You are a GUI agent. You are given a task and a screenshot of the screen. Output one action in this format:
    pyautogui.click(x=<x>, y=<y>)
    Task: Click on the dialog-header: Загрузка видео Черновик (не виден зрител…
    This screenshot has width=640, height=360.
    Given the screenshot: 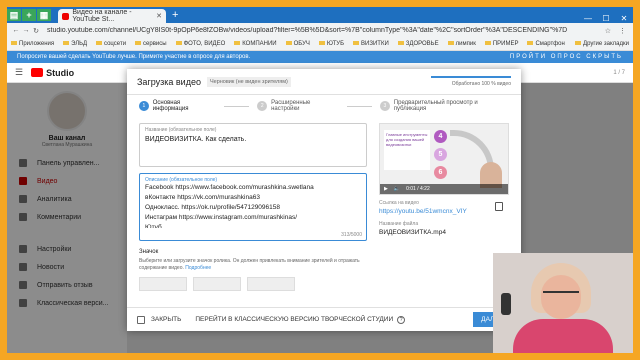 What is the action you would take?
    pyautogui.click(x=324, y=82)
    